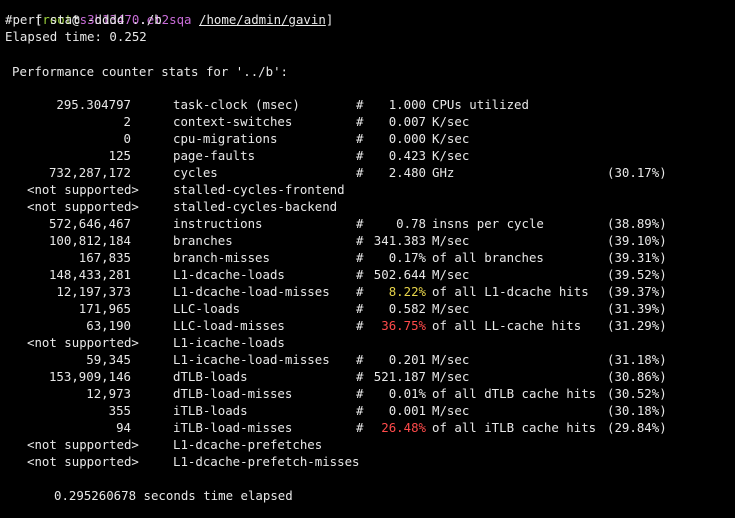  What do you see at coordinates (89, 376) in the screenshot?
I see `counter-value: 153,909,146` at bounding box center [89, 376].